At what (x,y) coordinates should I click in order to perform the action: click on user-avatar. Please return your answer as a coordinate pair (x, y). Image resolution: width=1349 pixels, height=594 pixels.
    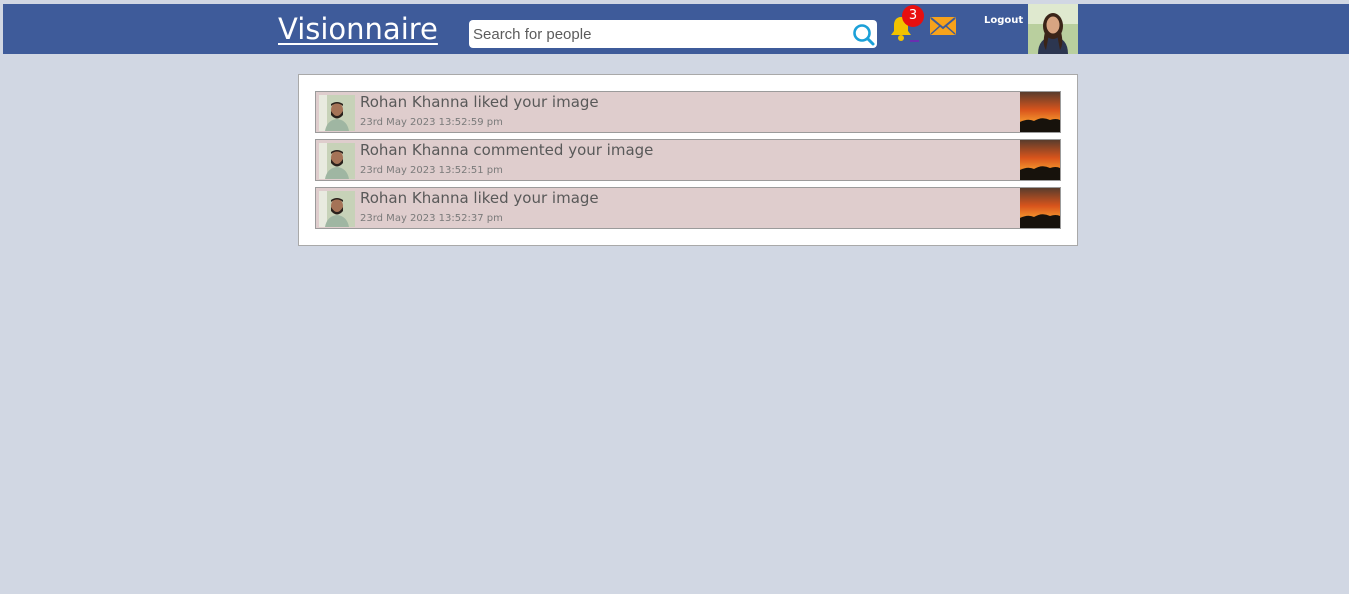
    Looking at the image, I should click on (1053, 29).